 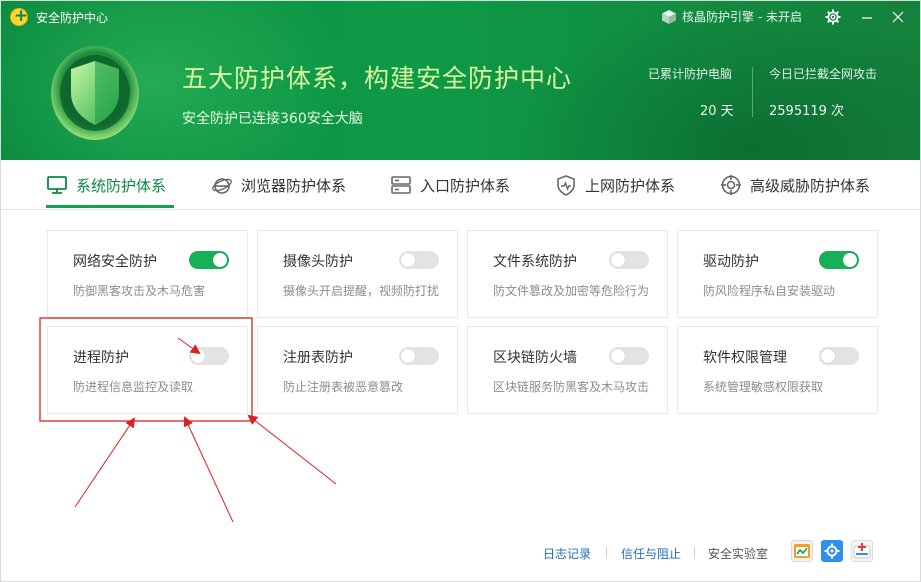 I want to click on tab-entry-protection: 入口防护体系, so click(x=450, y=185).